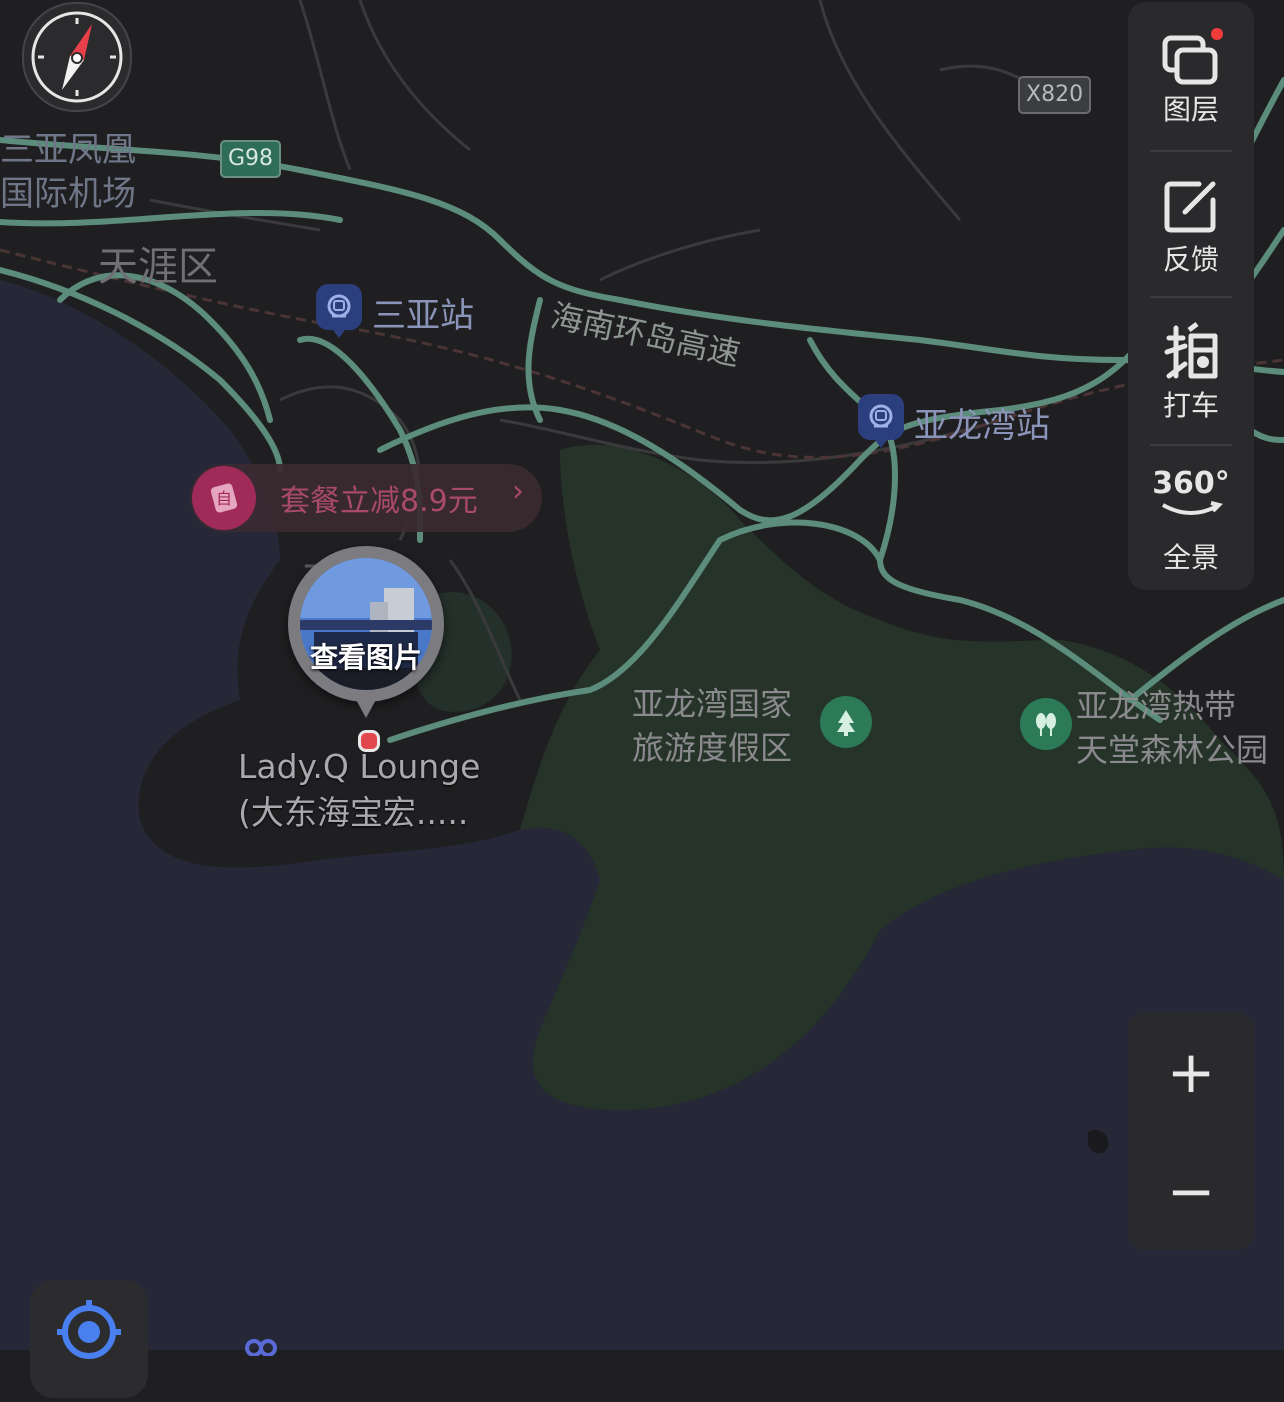 This screenshot has height=1402, width=1284. I want to click on pine-tree-icon, so click(846, 723).